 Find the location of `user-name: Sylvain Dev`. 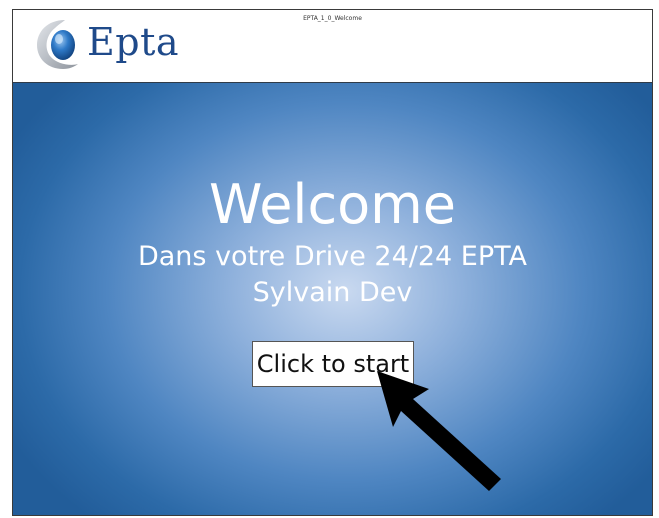

user-name: Sylvain Dev is located at coordinates (332, 292).